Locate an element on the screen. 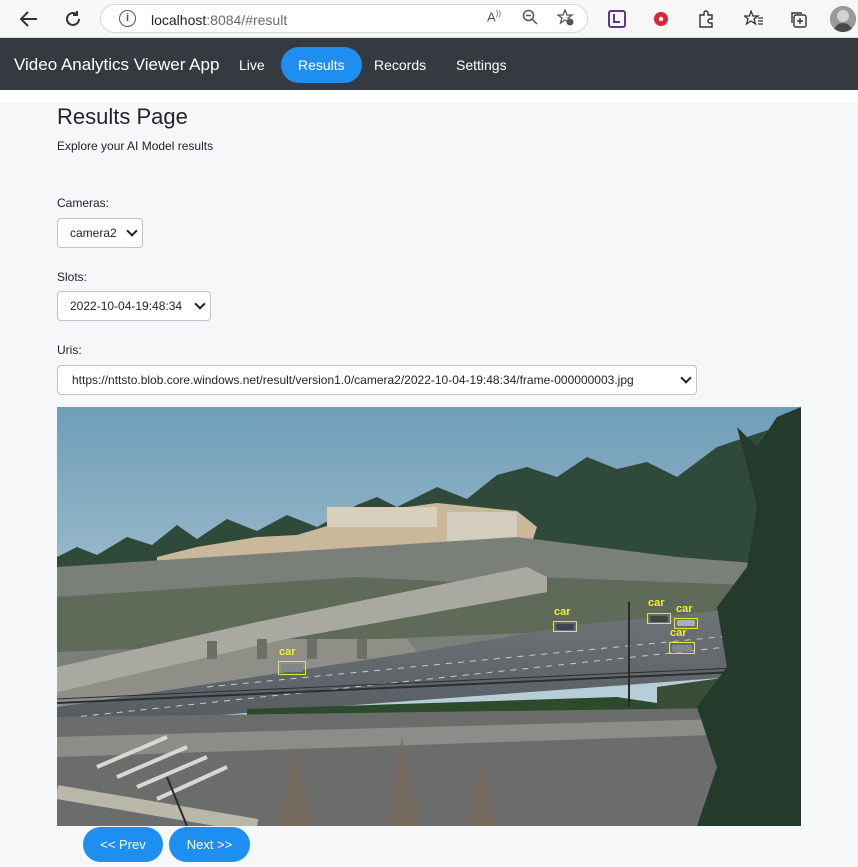  zoom-out-icon is located at coordinates (530, 18).